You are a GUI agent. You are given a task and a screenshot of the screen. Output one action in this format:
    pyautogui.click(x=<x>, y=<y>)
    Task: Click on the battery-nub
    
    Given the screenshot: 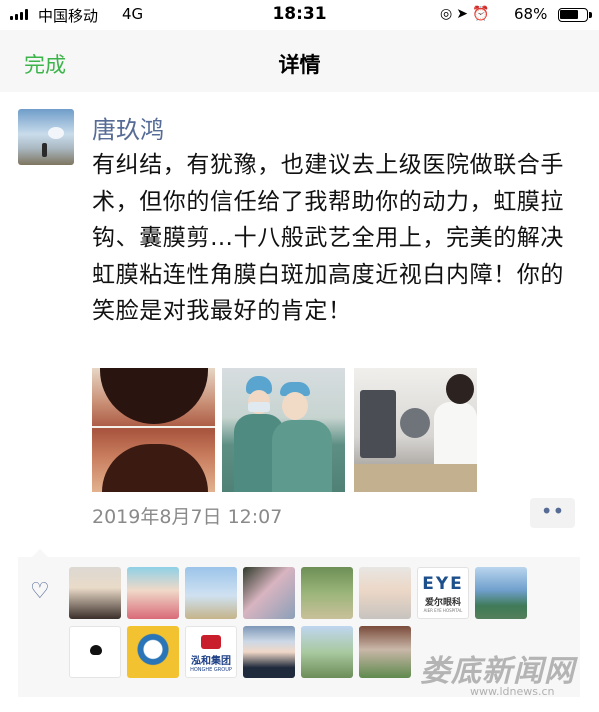 What is the action you would take?
    pyautogui.click(x=590, y=15)
    